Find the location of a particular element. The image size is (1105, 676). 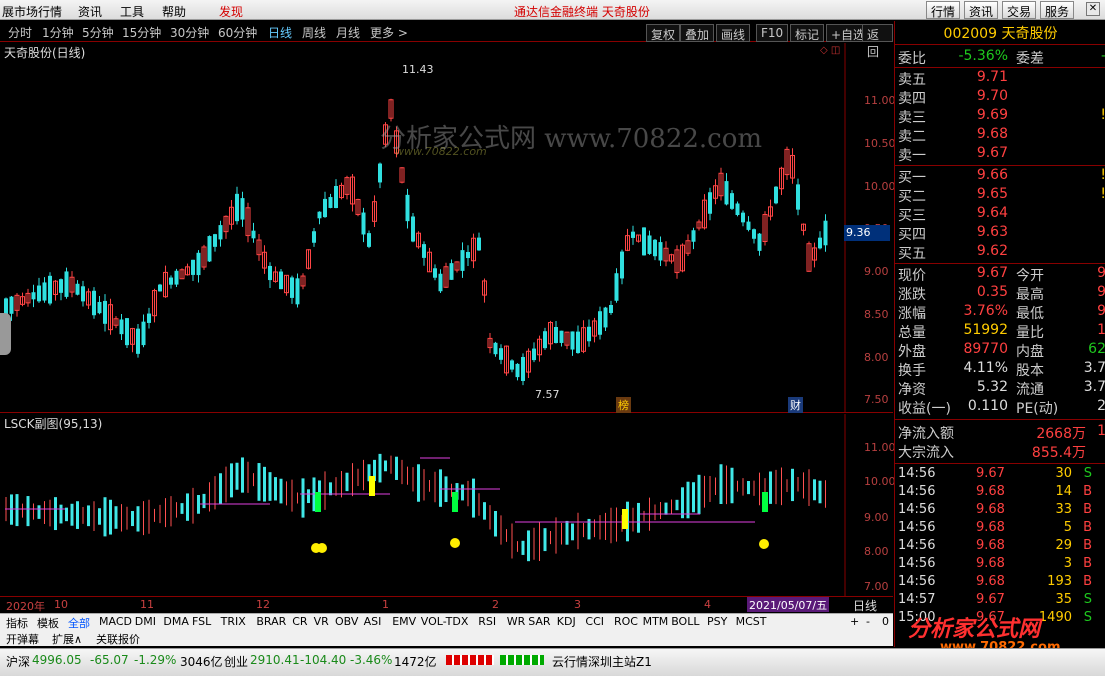

period-tab-monthly: 月线 is located at coordinates (348, 32).